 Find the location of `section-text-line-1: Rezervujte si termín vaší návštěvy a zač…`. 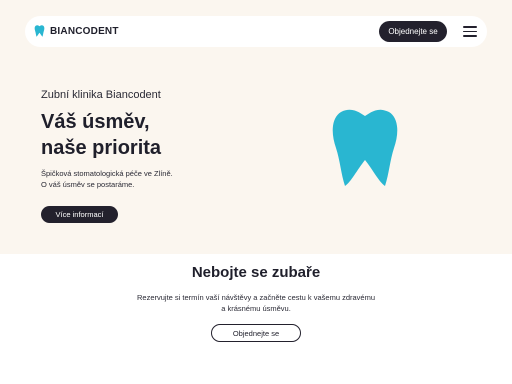

section-text-line-1: Rezervujte si termín vaší návštěvy a zač… is located at coordinates (255, 297).